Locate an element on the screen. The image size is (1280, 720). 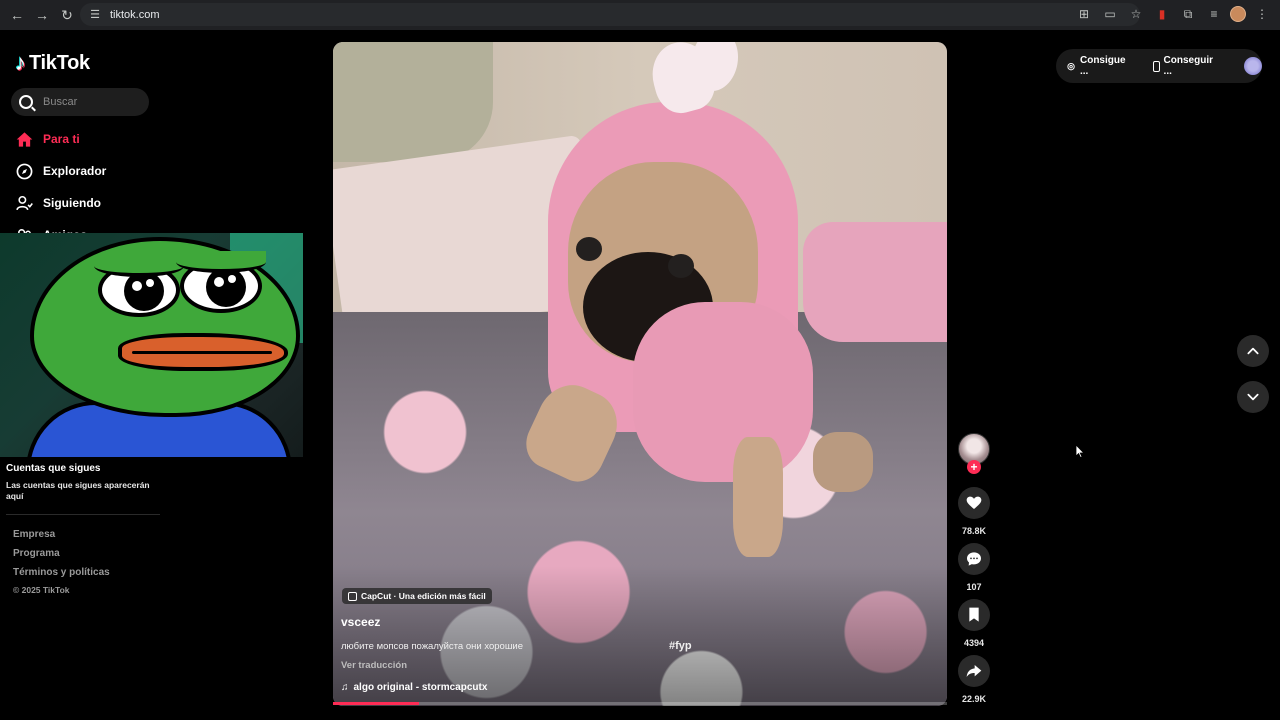
sidebar-item-siguiendo: Siguiendo is located at coordinates (58, 203).